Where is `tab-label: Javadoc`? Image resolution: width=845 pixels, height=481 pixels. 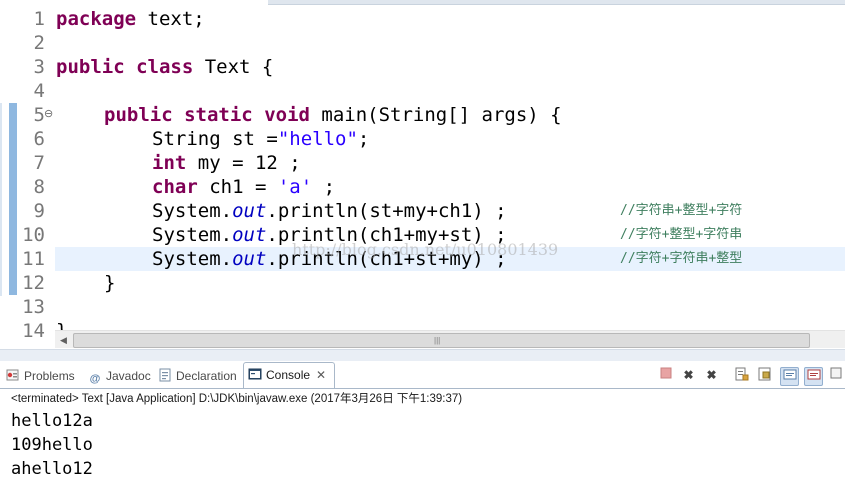
tab-label: Javadoc is located at coordinates (128, 376).